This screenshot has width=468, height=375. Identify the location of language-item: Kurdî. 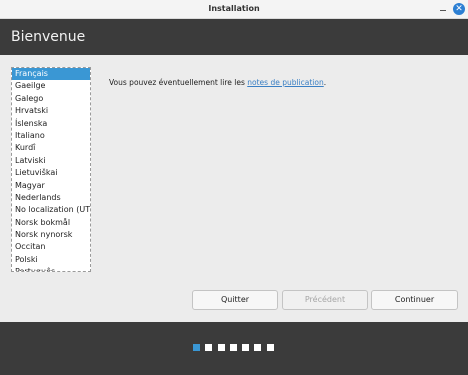
(51, 148).